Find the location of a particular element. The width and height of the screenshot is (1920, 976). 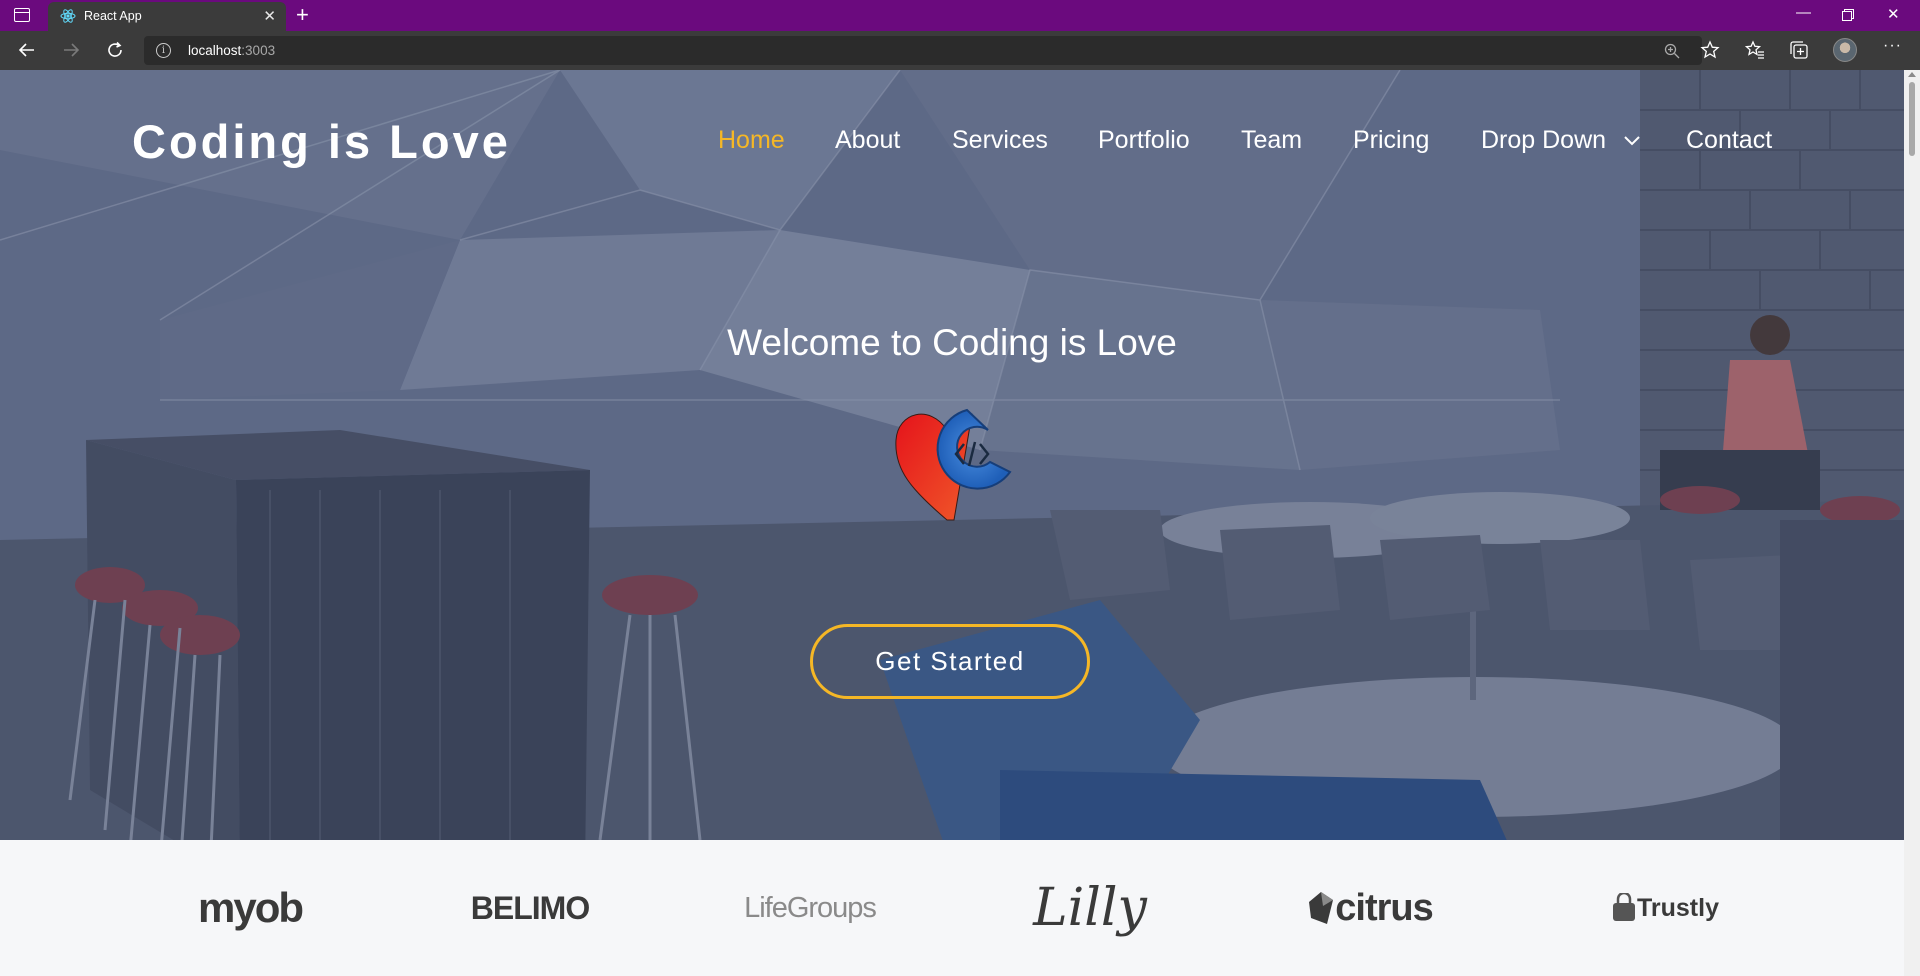

more-options-icon: ··· is located at coordinates (1892, 46).